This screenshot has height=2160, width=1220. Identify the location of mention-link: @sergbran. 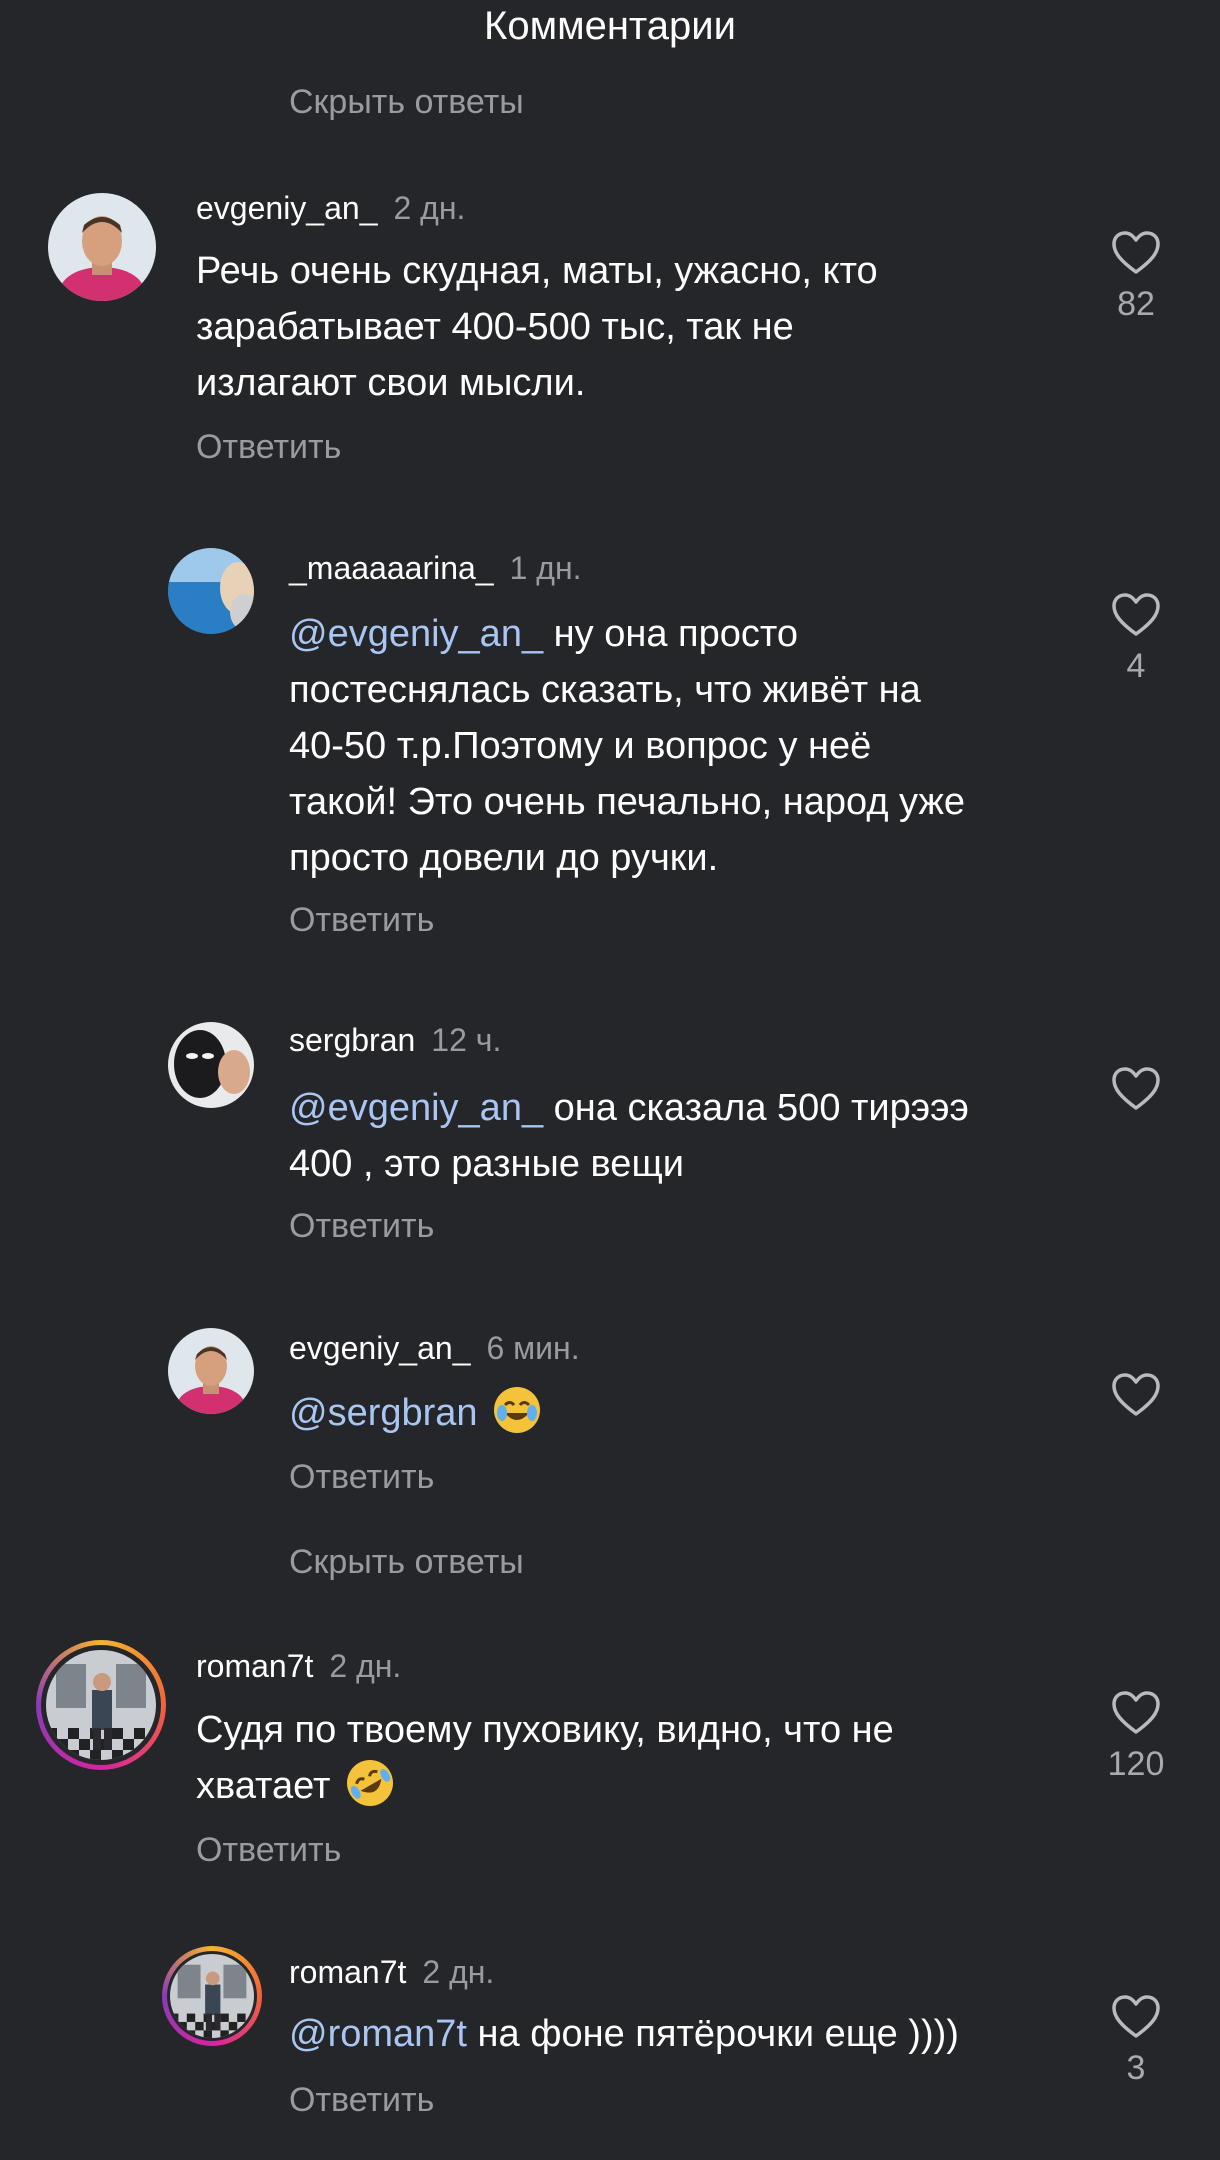
(383, 1413).